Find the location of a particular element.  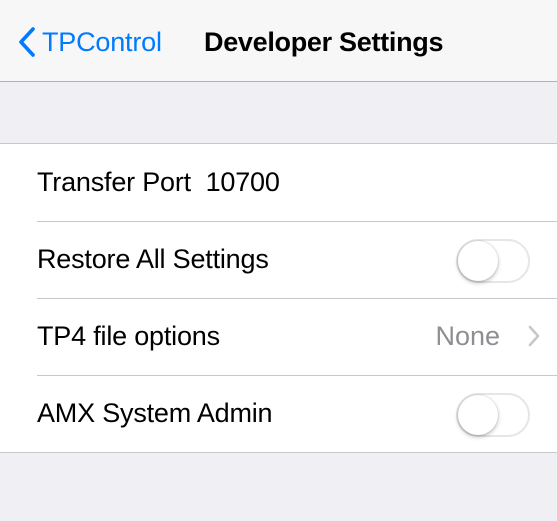

page-title: Developer Settings is located at coordinates (324, 41).